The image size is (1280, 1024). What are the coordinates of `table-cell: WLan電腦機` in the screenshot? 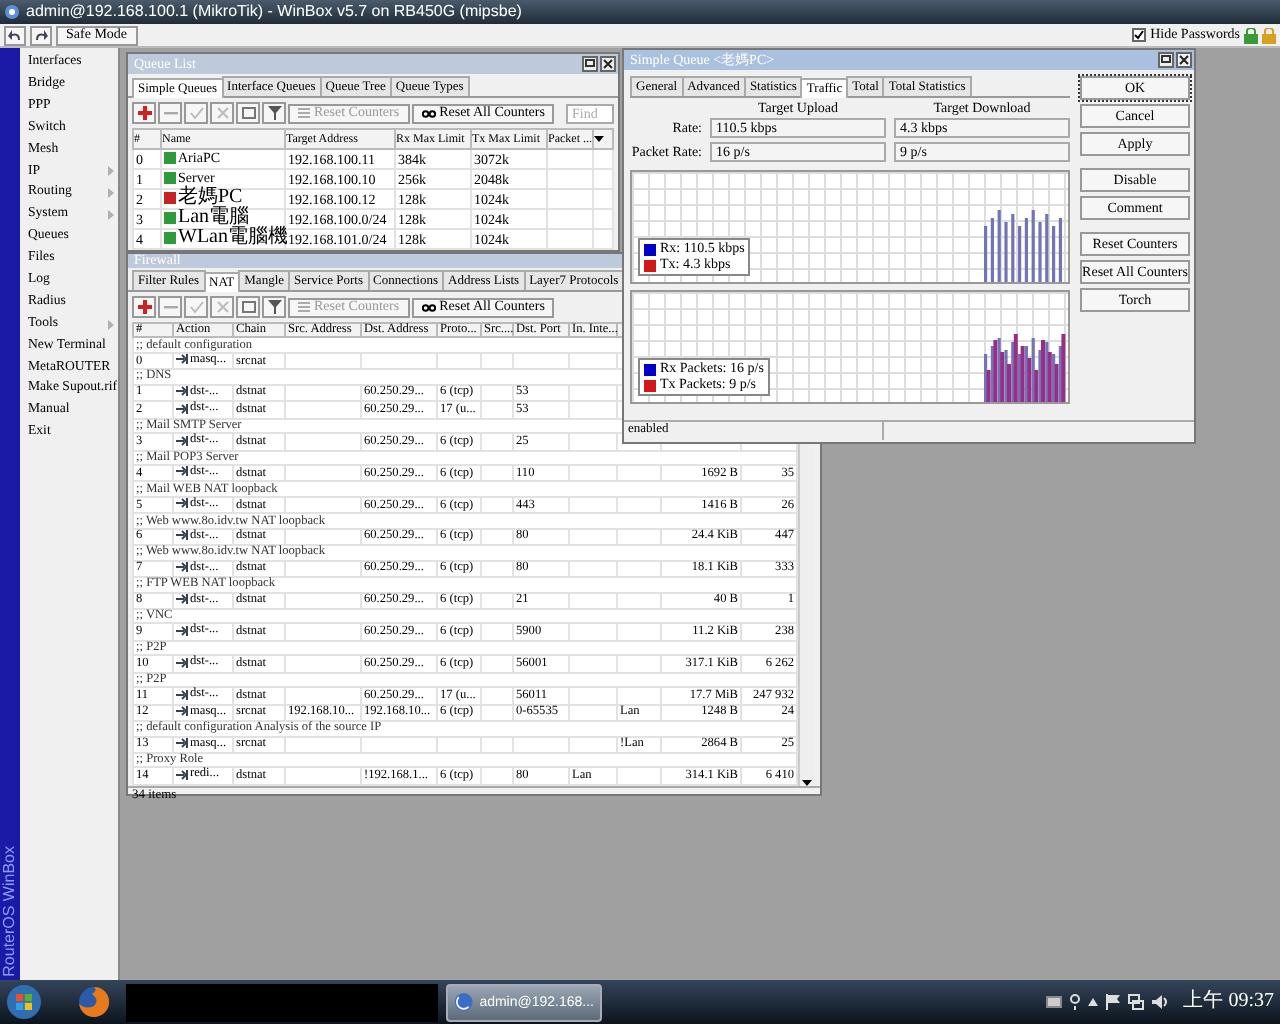 It's located at (233, 238).